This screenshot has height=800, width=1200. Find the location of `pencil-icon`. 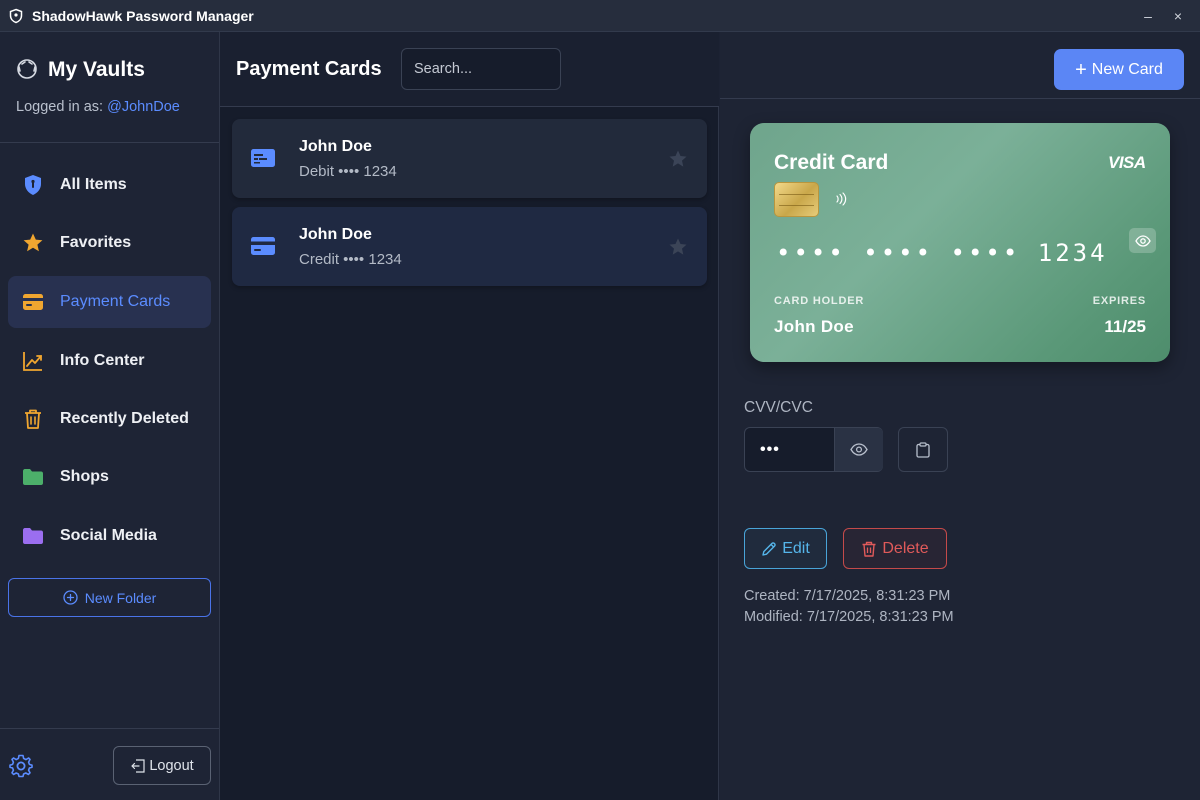

pencil-icon is located at coordinates (769, 549).